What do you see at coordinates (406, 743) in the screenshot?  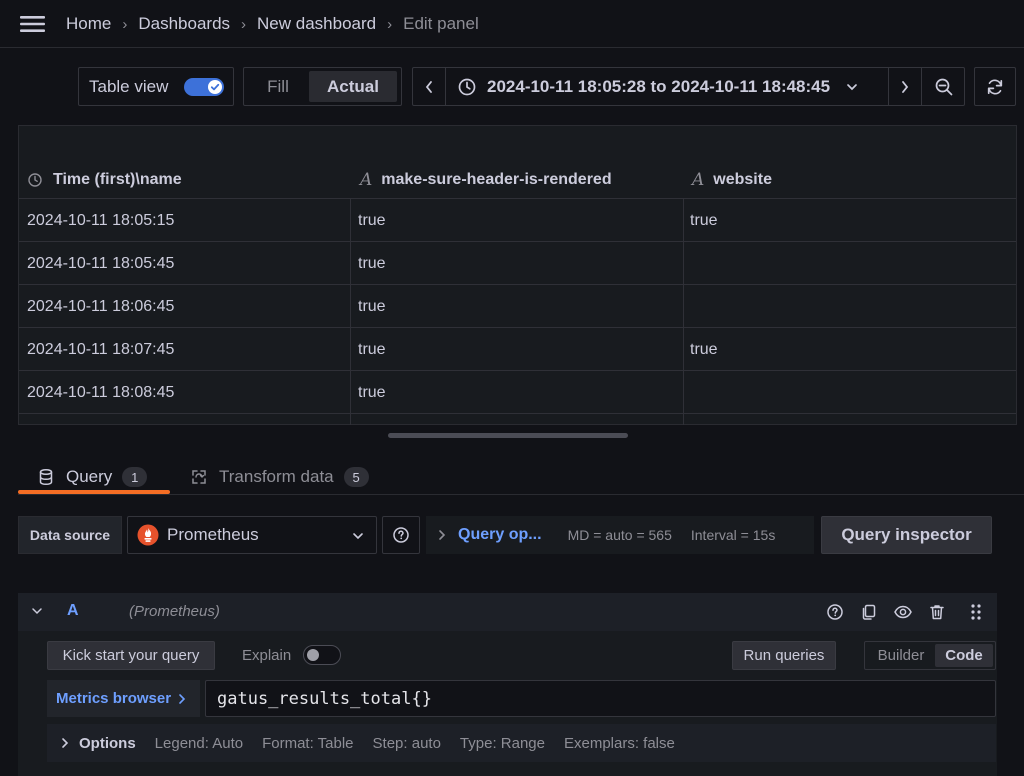 I see `option-step: Step: auto` at bounding box center [406, 743].